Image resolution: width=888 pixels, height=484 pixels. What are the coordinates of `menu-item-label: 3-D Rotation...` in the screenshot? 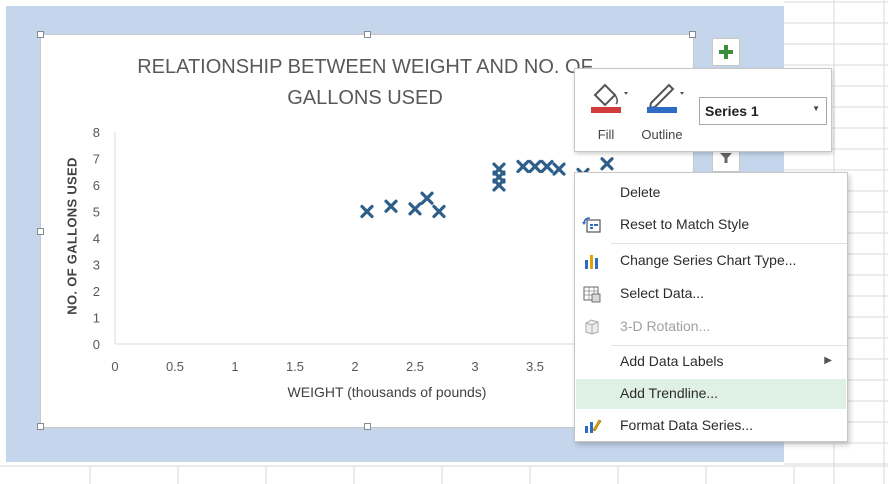 It's located at (665, 326).